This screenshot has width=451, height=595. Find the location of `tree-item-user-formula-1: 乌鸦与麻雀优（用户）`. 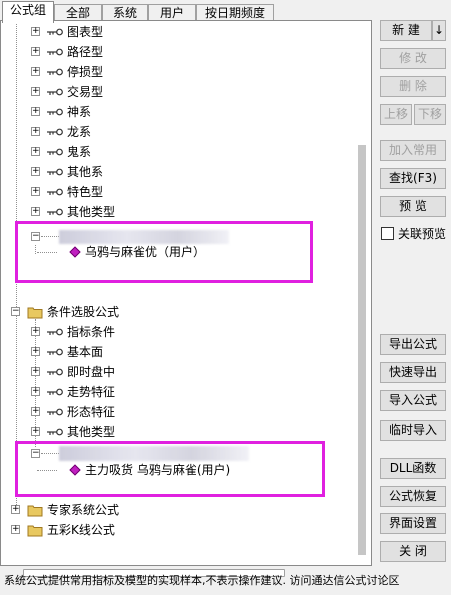

tree-item-user-formula-1: 乌鸦与麻雀优（用户） is located at coordinates (165, 252).